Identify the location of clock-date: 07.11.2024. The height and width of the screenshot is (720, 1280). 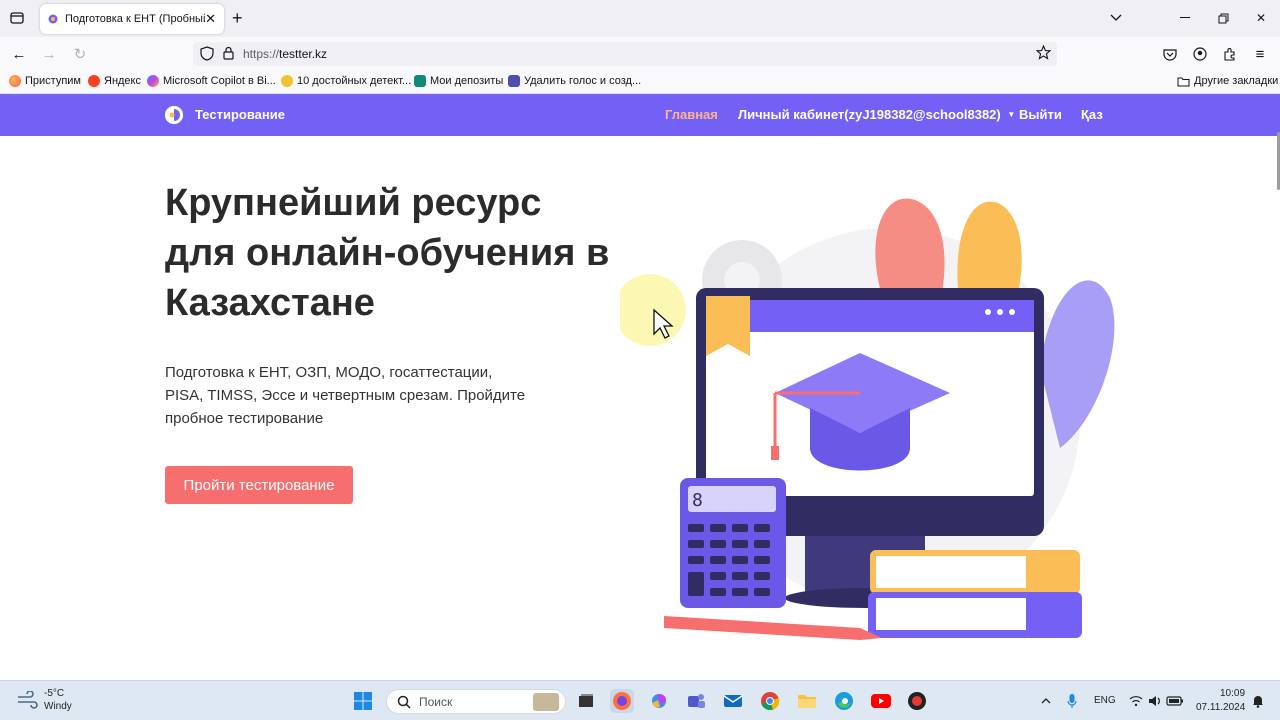
(1220, 707).